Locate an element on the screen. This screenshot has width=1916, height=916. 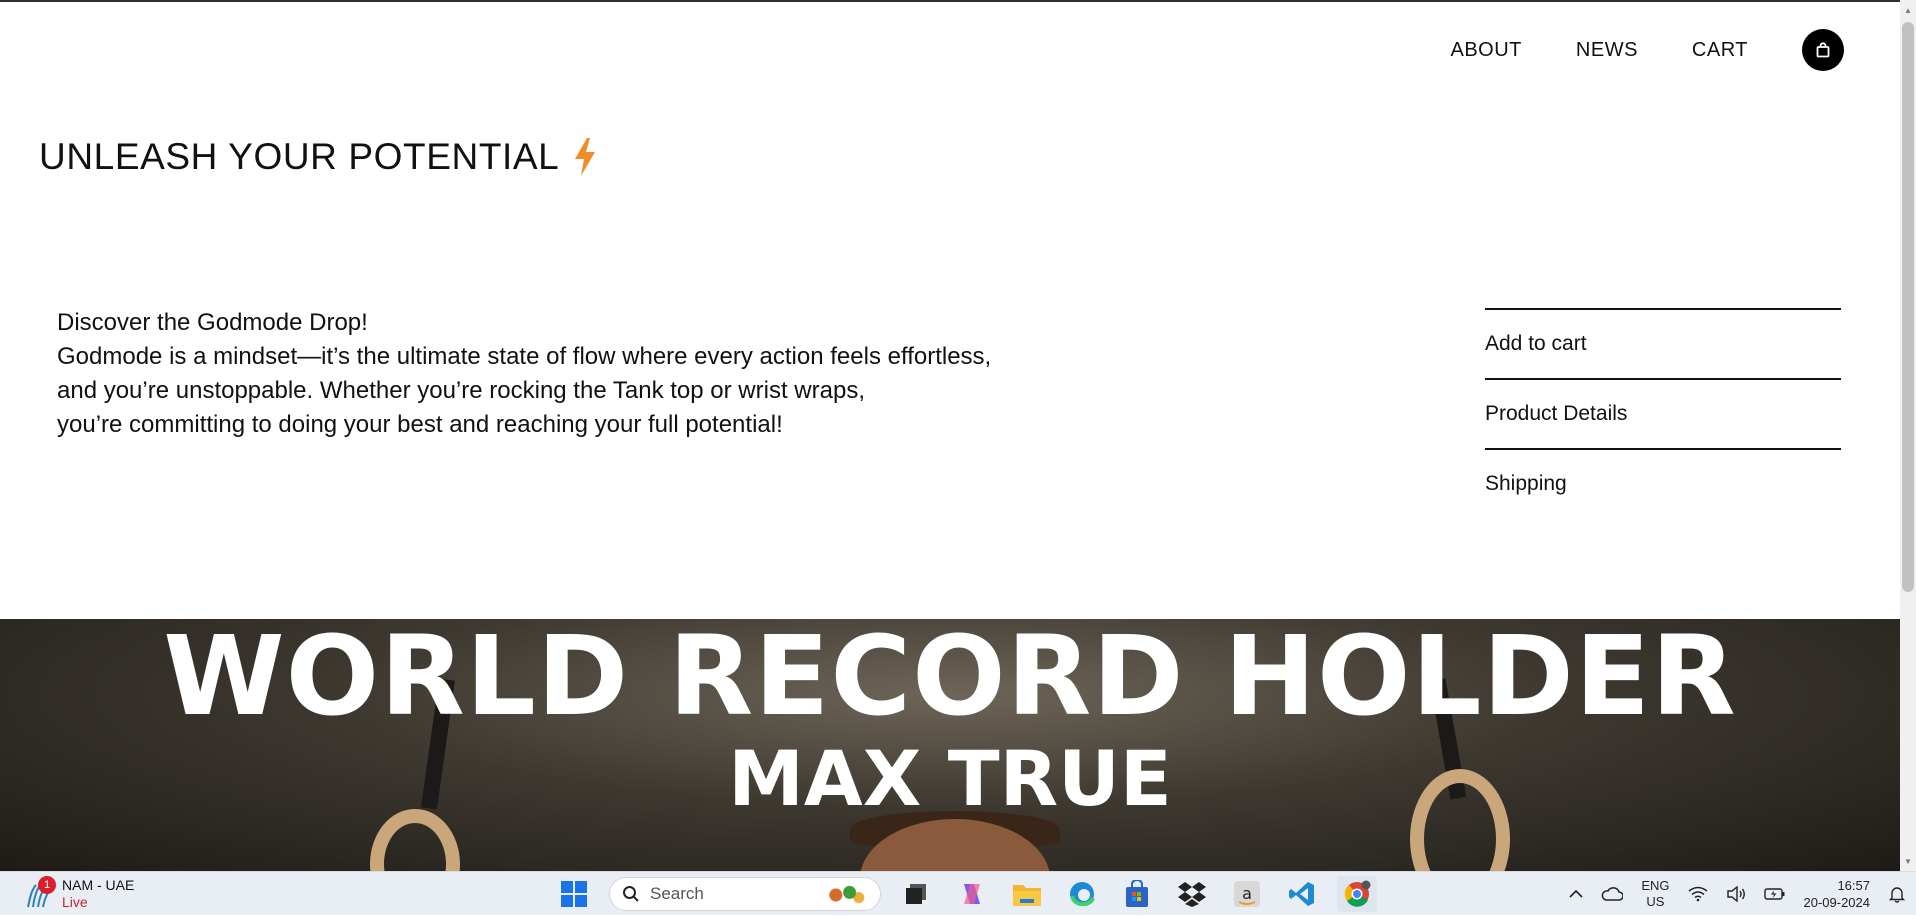
chrome-icon is located at coordinates (1357, 894).